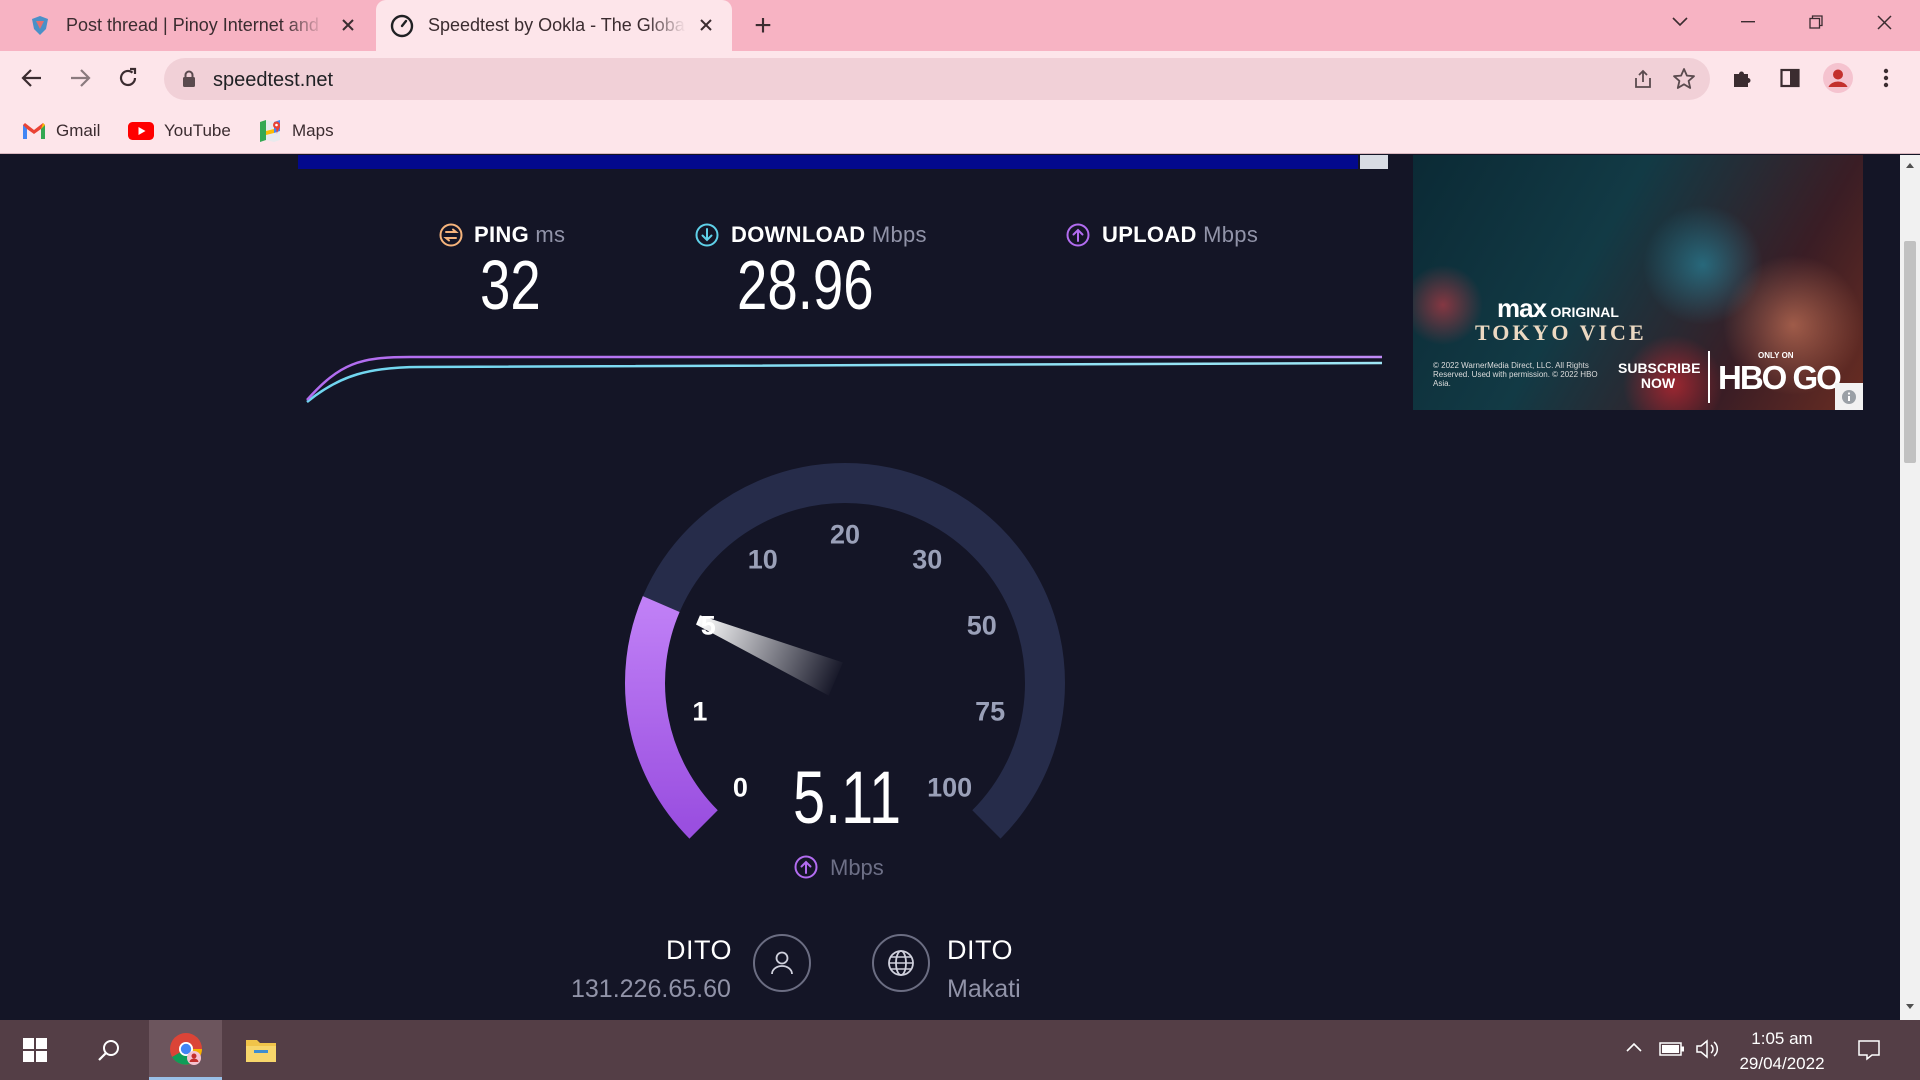 The height and width of the screenshot is (1080, 1920). I want to click on server-globe-button, so click(901, 963).